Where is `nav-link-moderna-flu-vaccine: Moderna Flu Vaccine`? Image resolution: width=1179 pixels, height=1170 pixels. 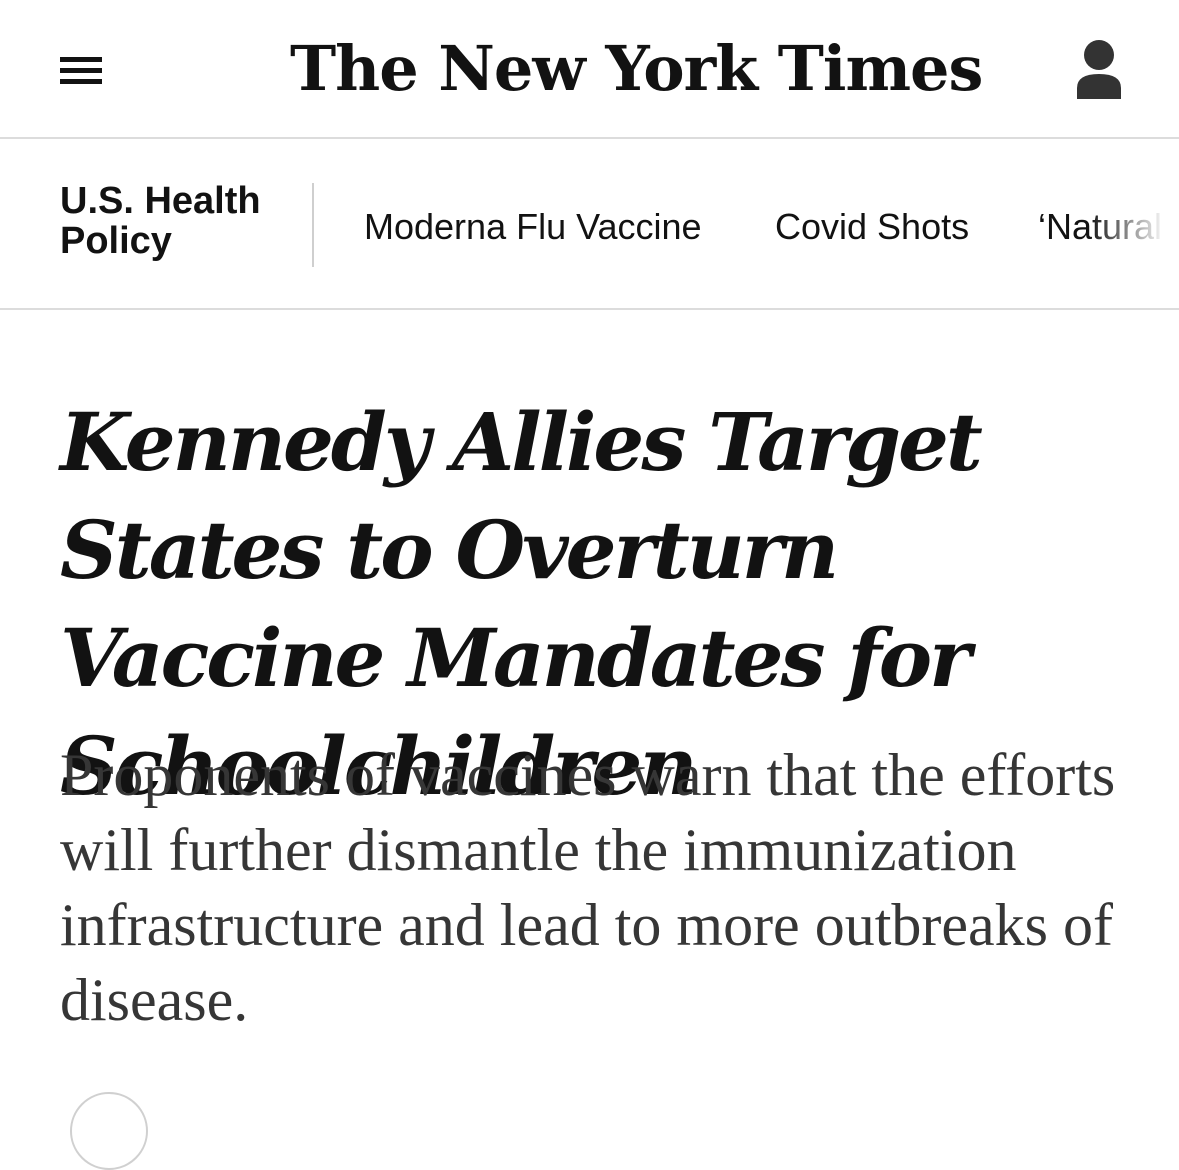 nav-link-moderna-flu-vaccine: Moderna Flu Vaccine is located at coordinates (533, 227).